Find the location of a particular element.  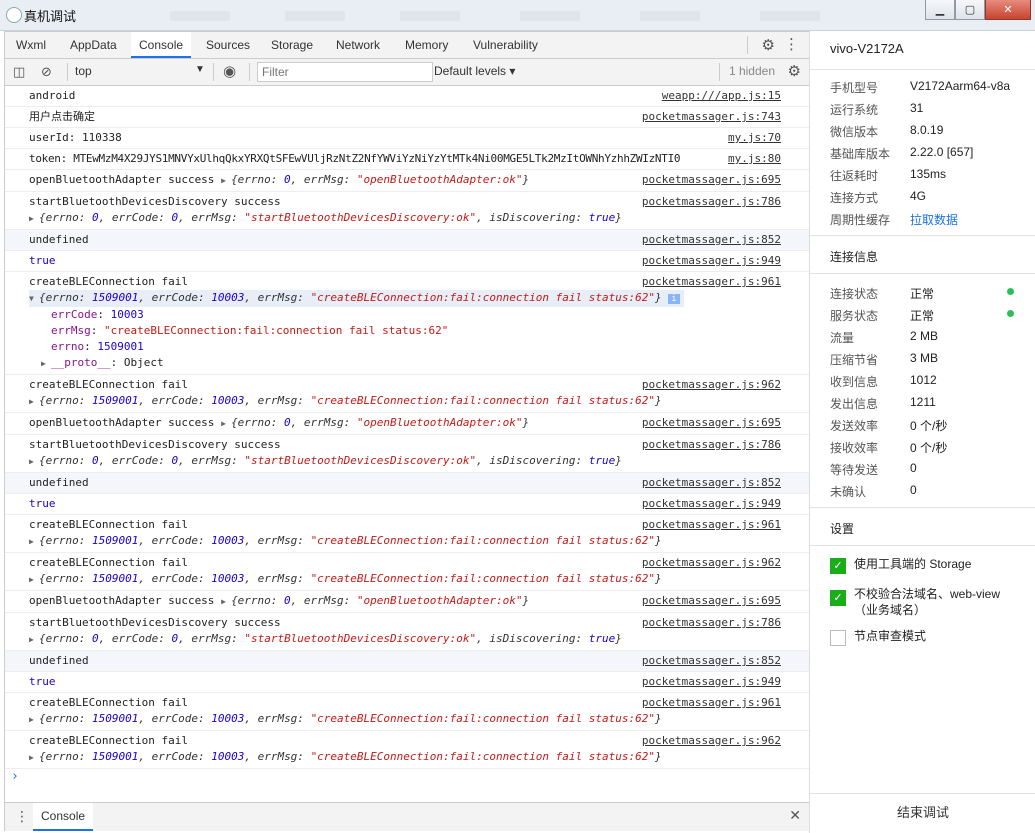

node-inspect-checkbox is located at coordinates (838, 638).